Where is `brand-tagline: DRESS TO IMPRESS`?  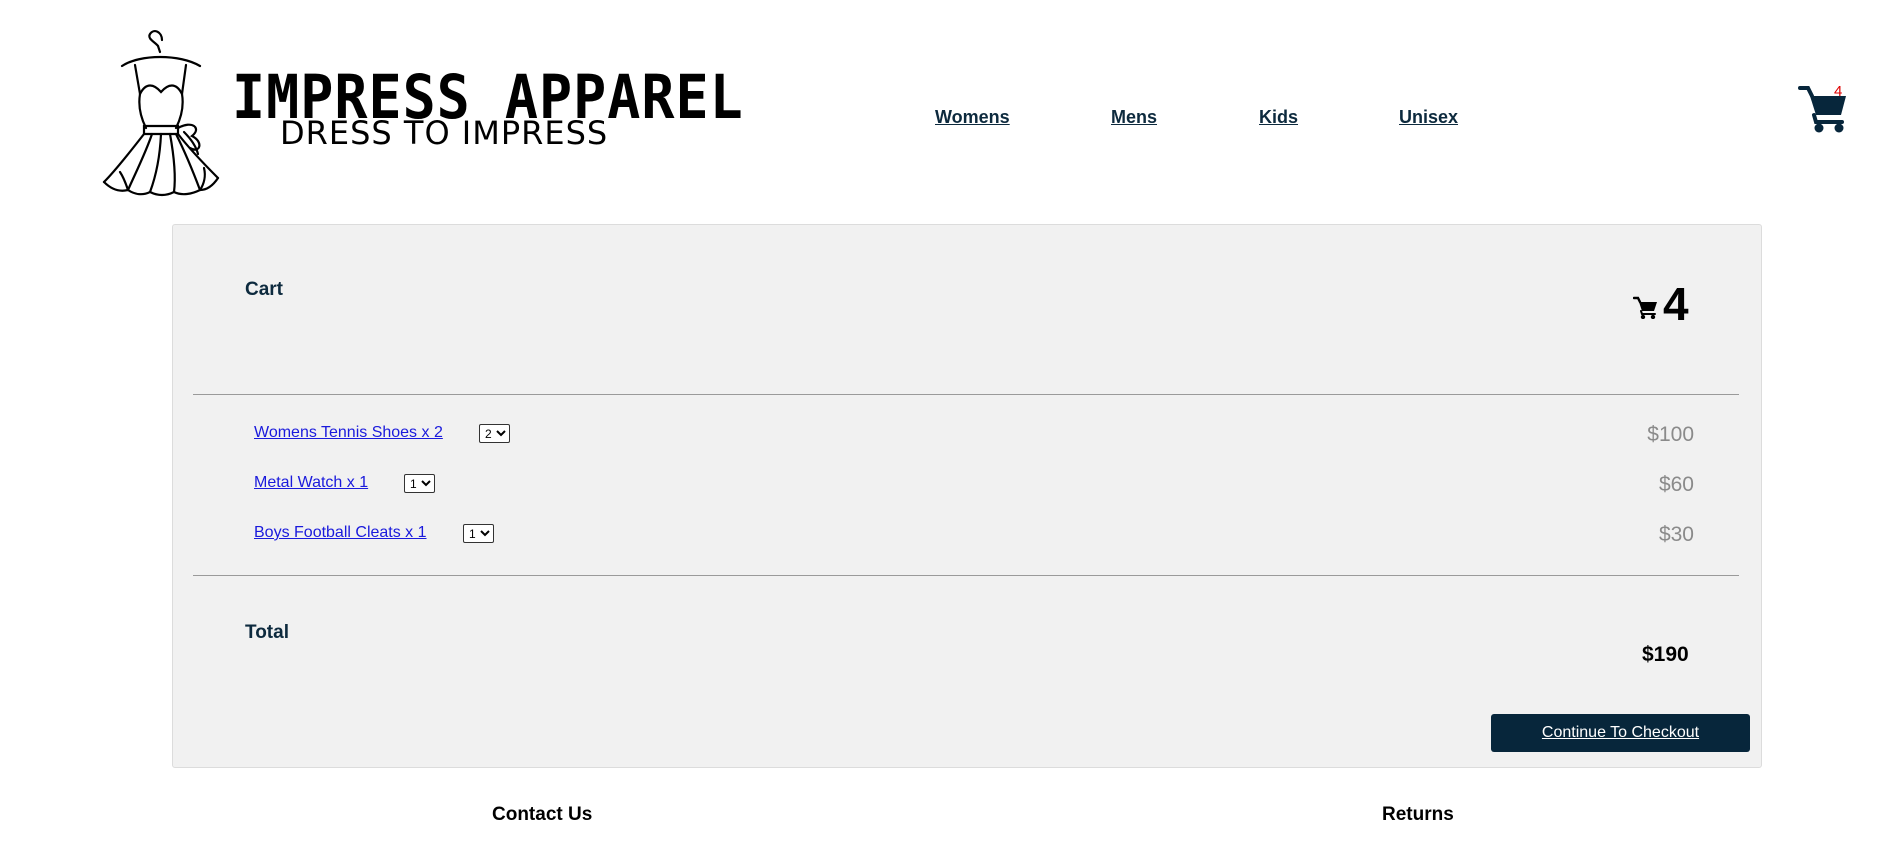 brand-tagline: DRESS TO IMPRESS is located at coordinates (444, 133).